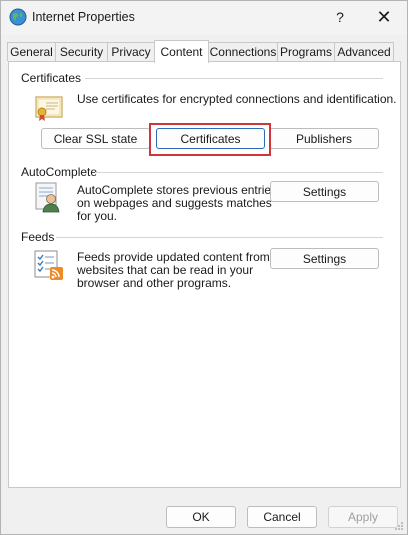 This screenshot has height=535, width=408. Describe the element at coordinates (324, 138) in the screenshot. I see `publishers-button: Publishers` at that location.